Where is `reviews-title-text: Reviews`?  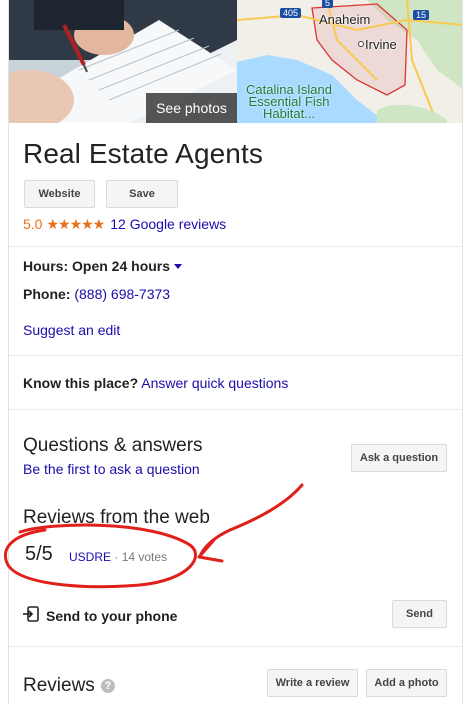 reviews-title-text: Reviews is located at coordinates (59, 685).